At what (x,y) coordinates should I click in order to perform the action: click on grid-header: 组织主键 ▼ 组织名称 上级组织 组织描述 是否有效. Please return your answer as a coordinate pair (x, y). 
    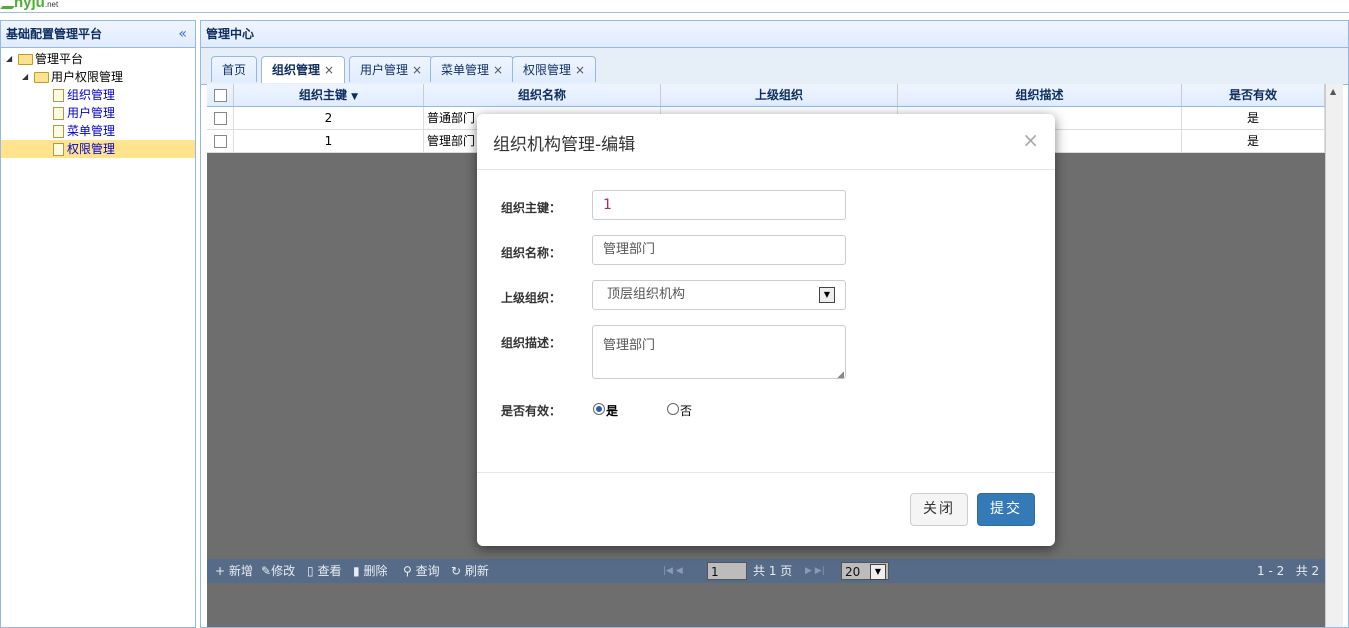
    Looking at the image, I should click on (766, 95).